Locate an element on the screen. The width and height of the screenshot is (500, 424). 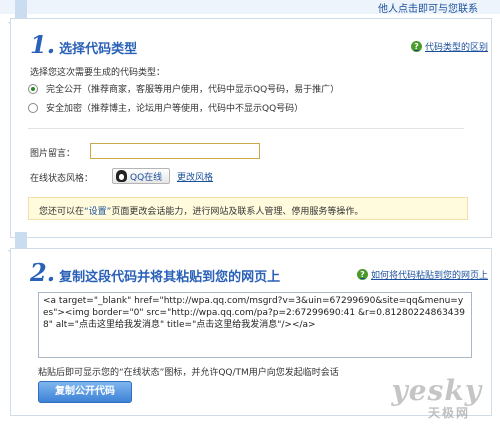
qq-online-button: QQ在线 is located at coordinates (141, 176).